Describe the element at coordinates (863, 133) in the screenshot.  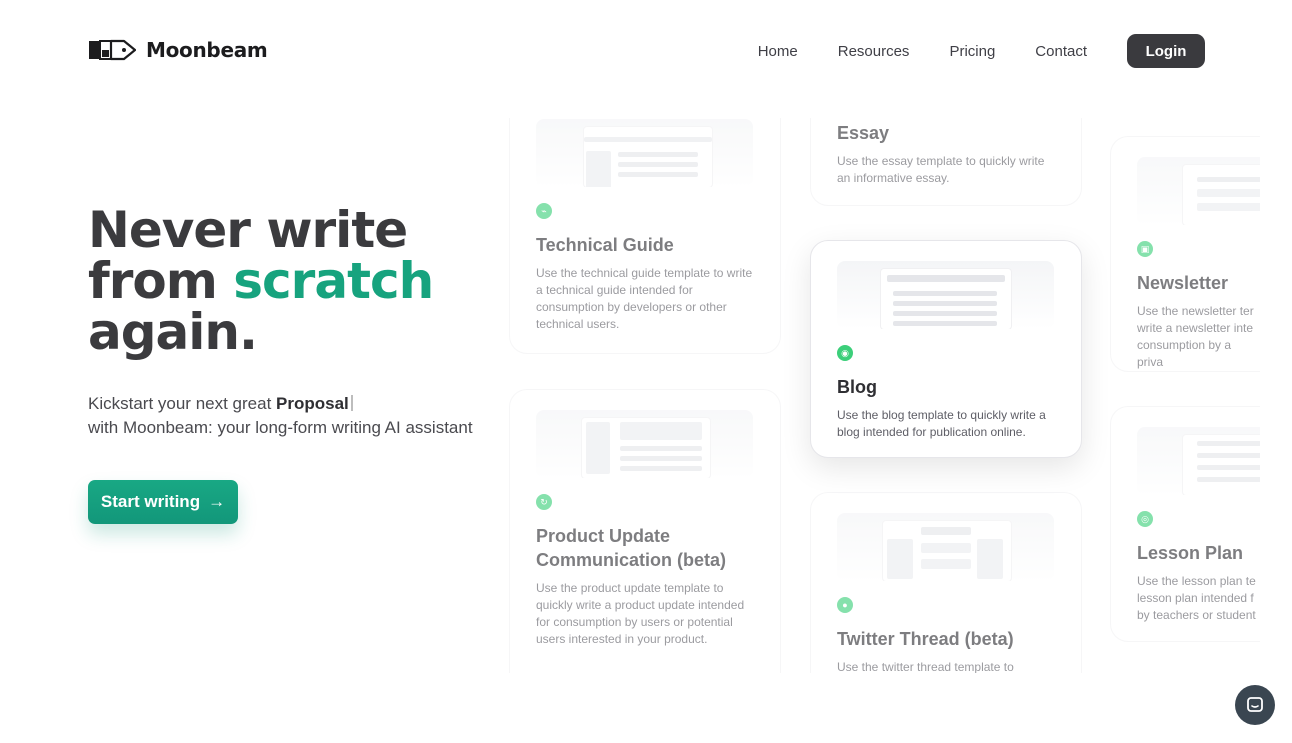
I see `template-title: Essay` at that location.